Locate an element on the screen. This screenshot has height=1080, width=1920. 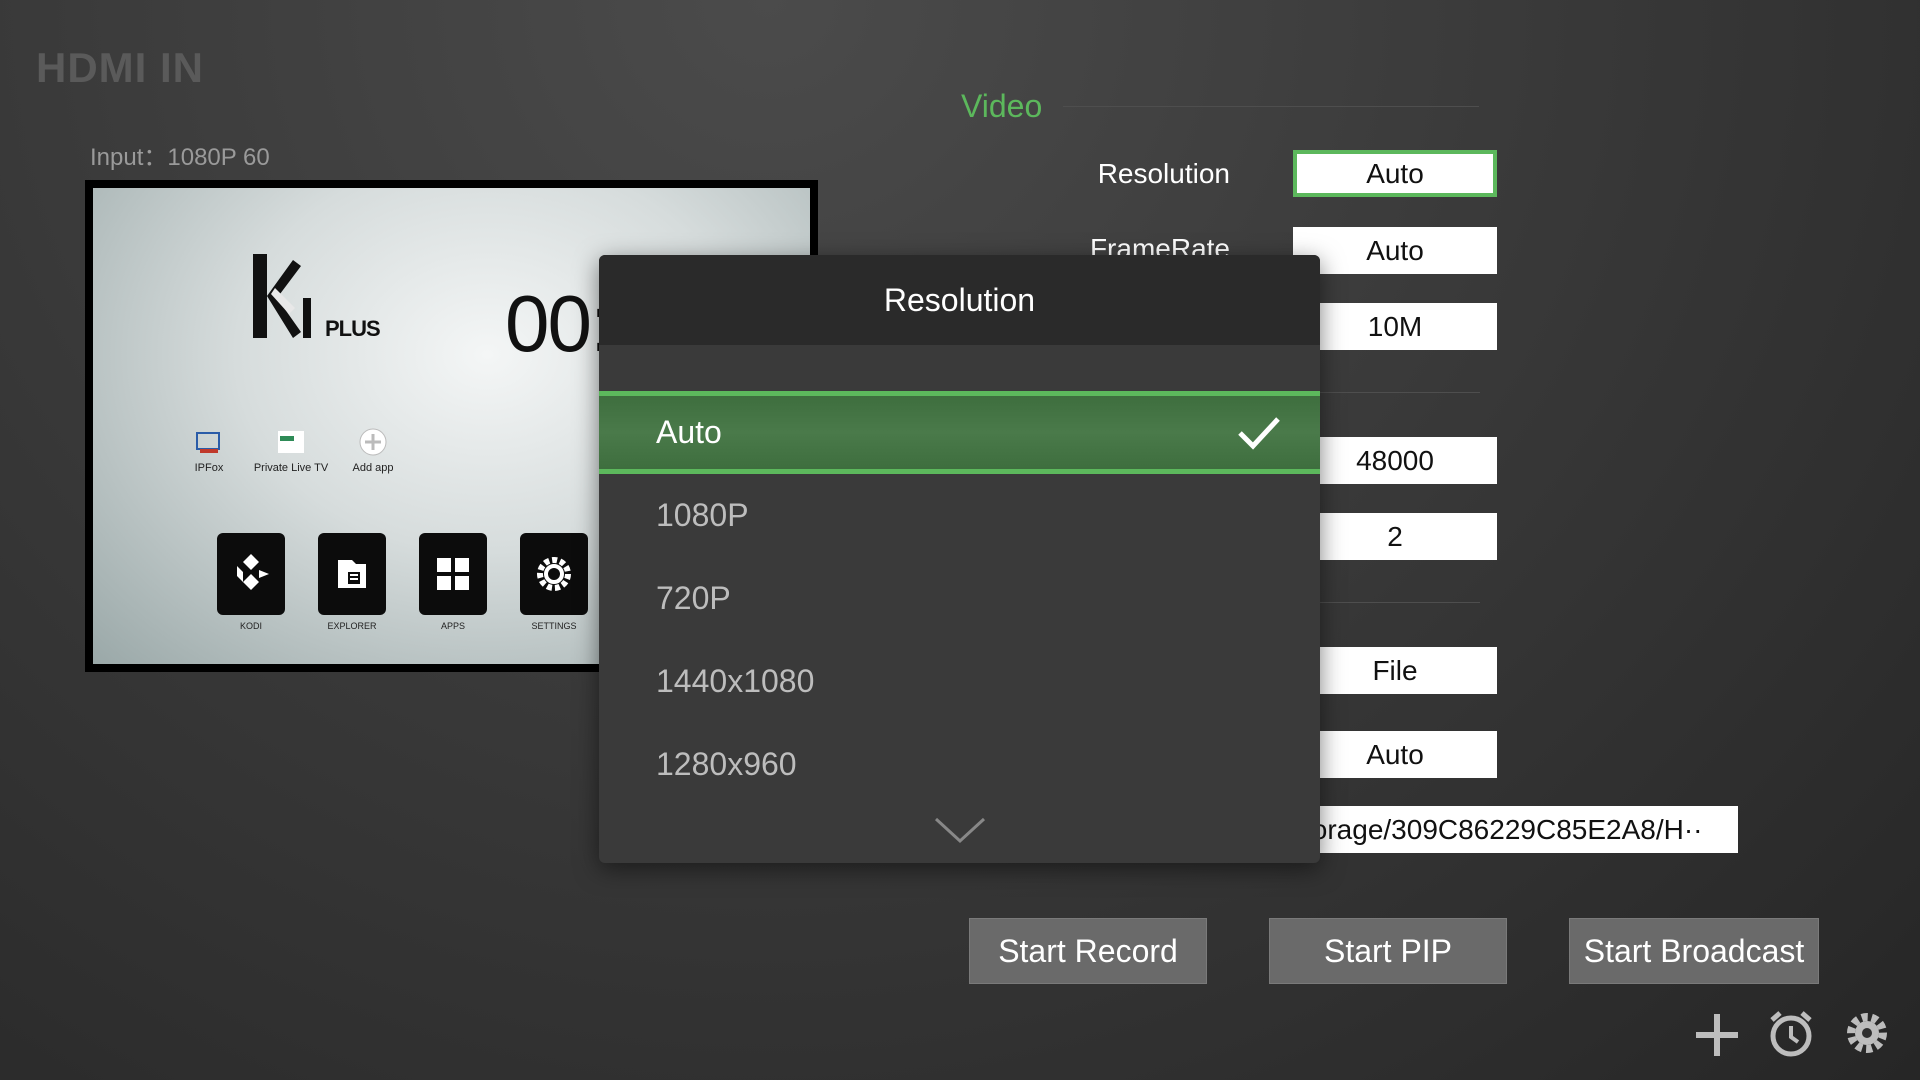
channels-value: 2 is located at coordinates (1395, 536).